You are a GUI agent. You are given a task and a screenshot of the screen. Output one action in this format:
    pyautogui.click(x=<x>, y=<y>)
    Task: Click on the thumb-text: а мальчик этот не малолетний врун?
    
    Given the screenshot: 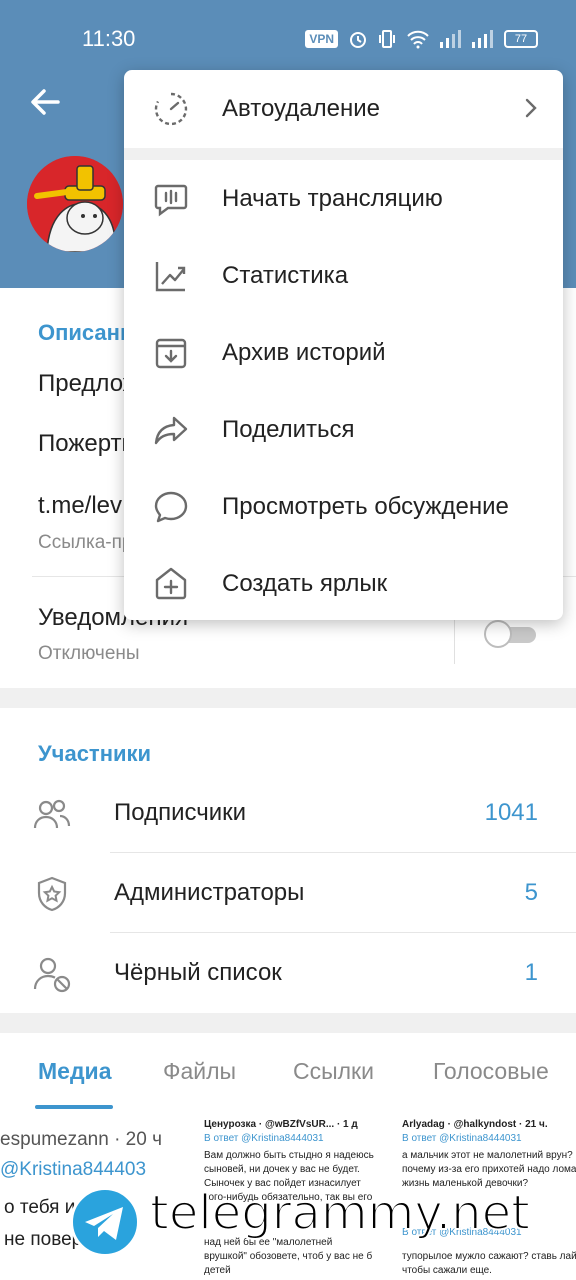 What is the action you would take?
    pyautogui.click(x=487, y=1155)
    